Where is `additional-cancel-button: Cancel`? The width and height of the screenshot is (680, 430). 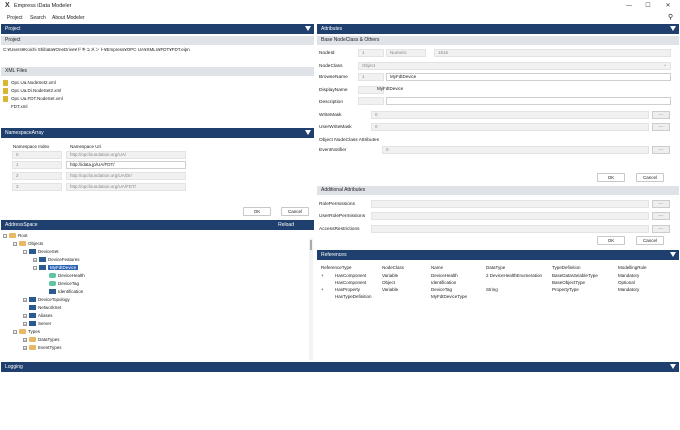 additional-cancel-button: Cancel is located at coordinates (650, 240).